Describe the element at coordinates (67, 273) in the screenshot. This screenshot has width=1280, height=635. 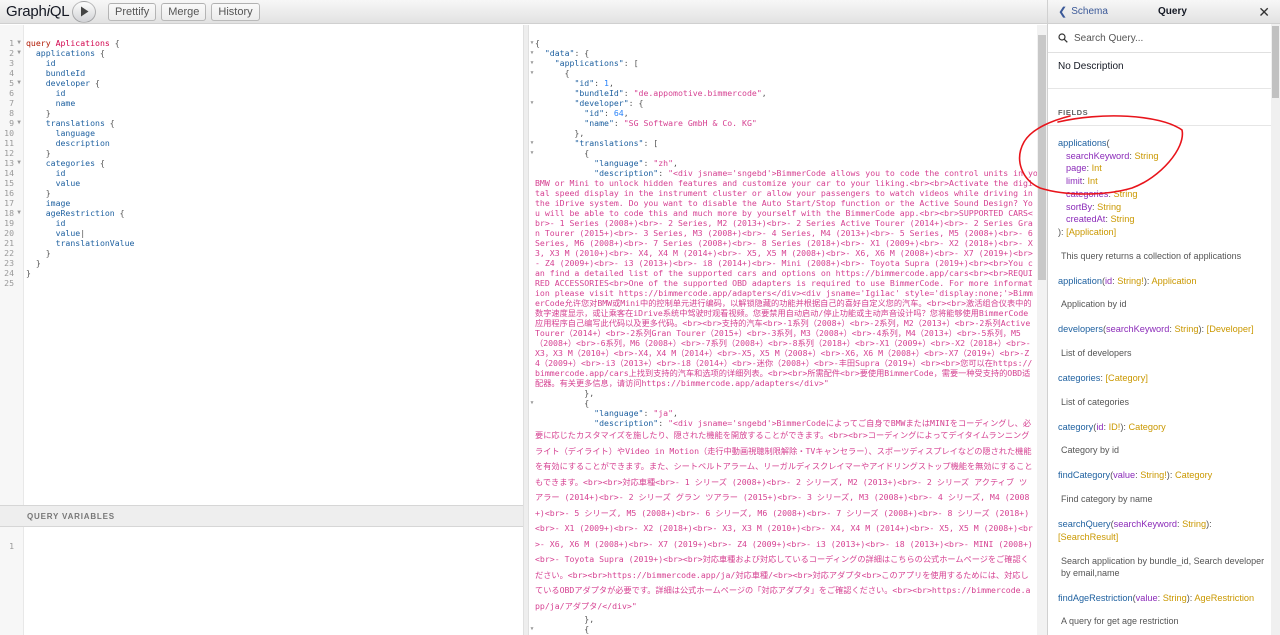
I see `query-line: 24}` at that location.